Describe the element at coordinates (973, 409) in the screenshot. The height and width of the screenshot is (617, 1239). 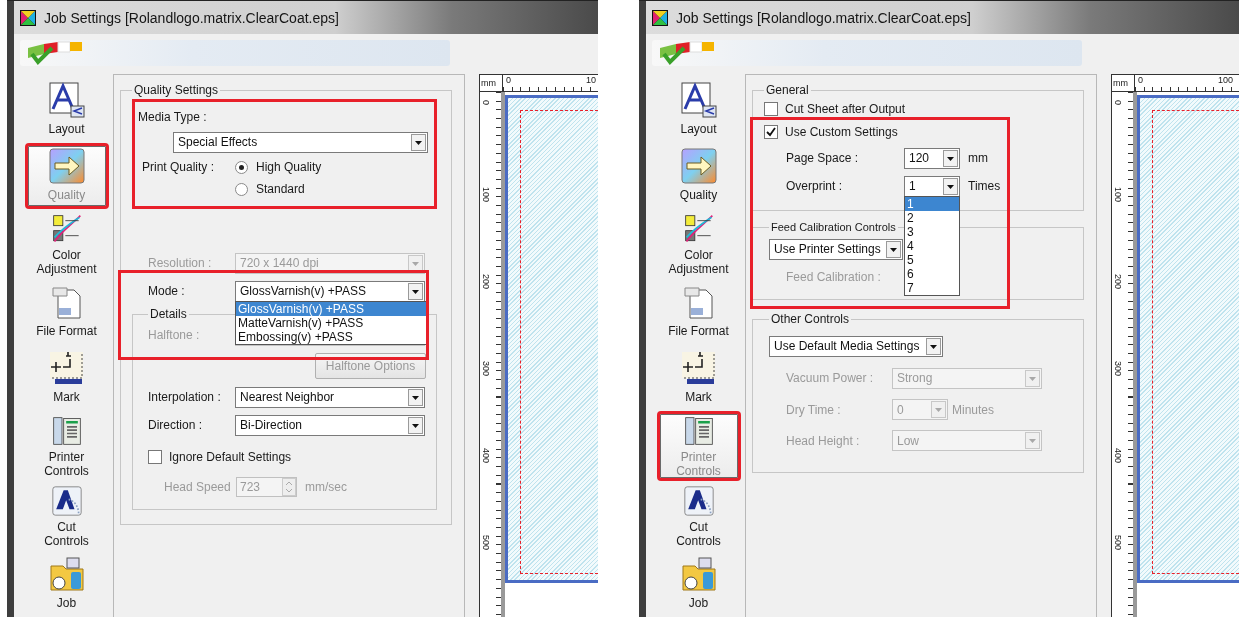
I see `unit-label: Minutes` at that location.